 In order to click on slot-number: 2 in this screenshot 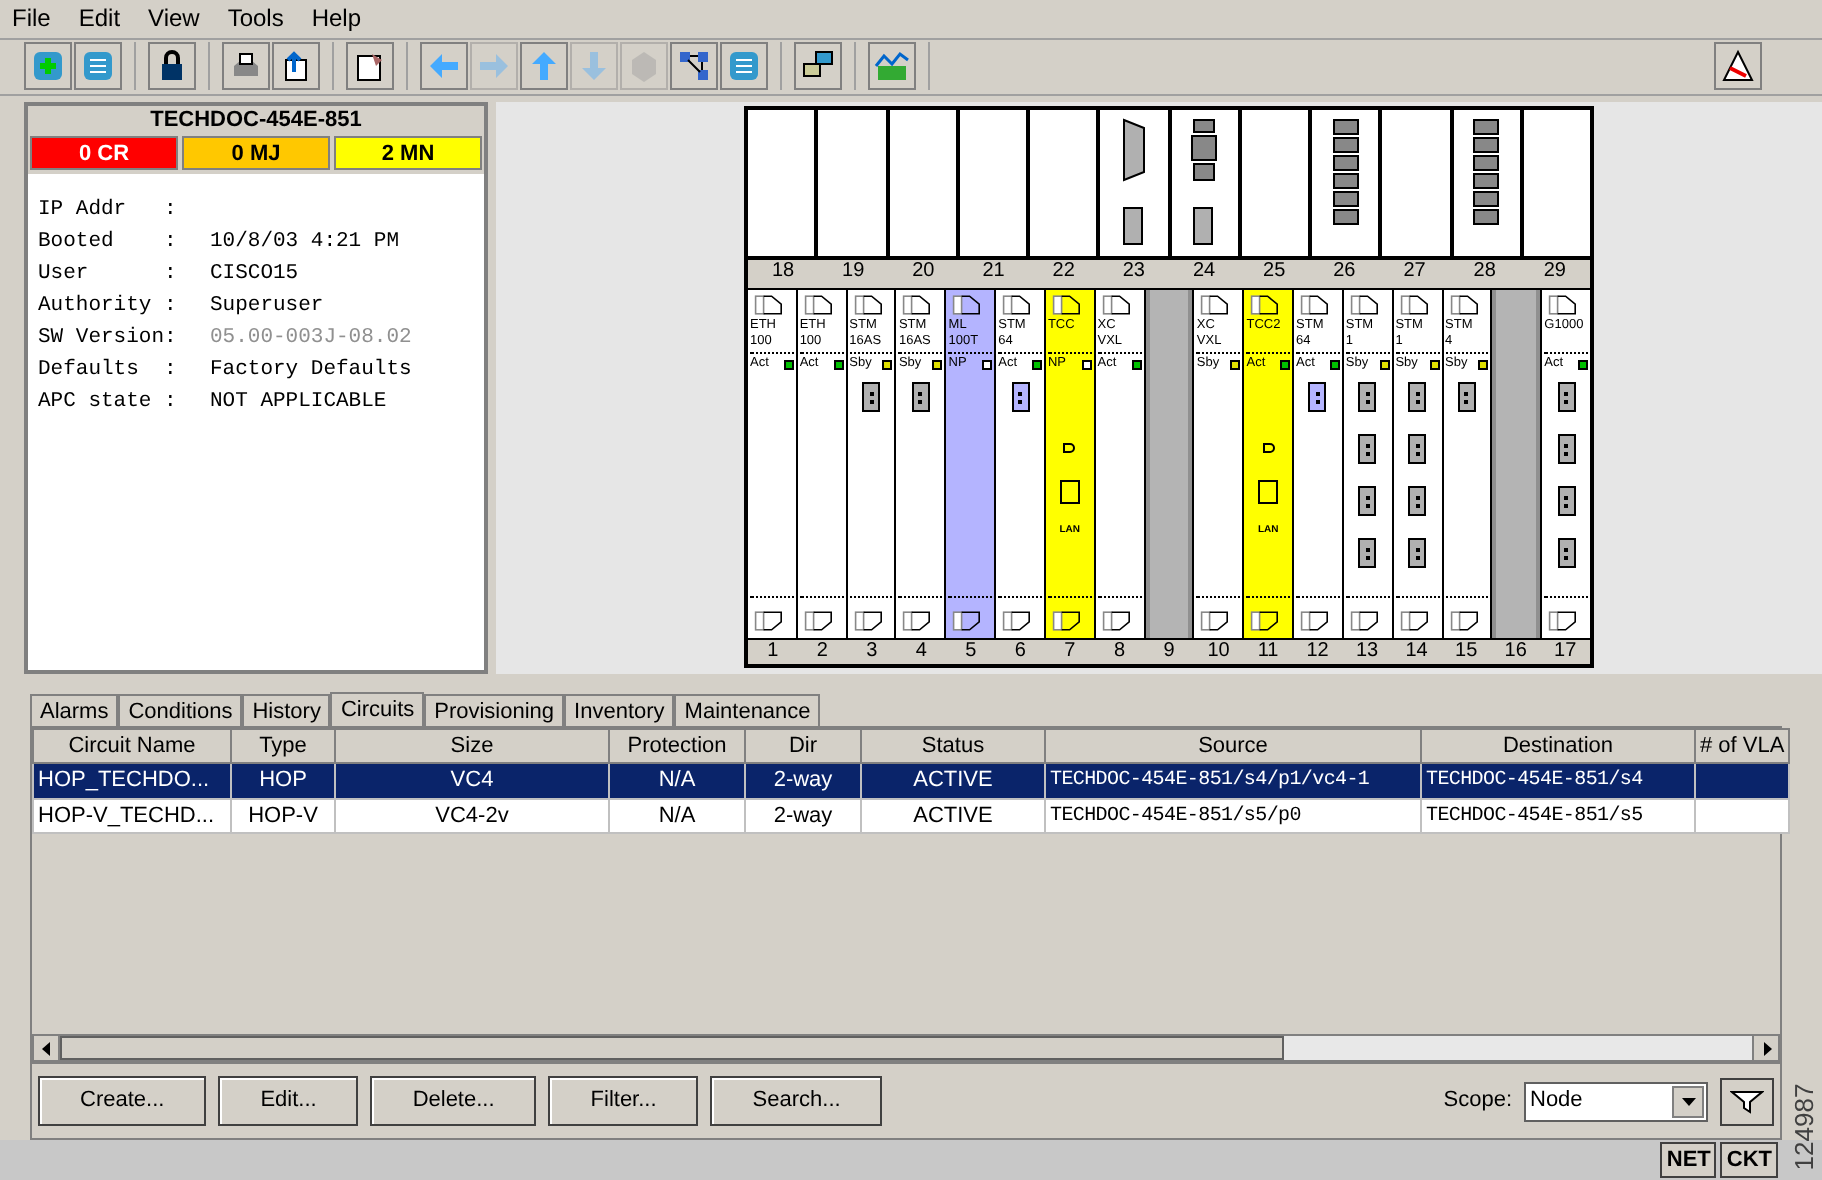, I will do `click(822, 651)`.